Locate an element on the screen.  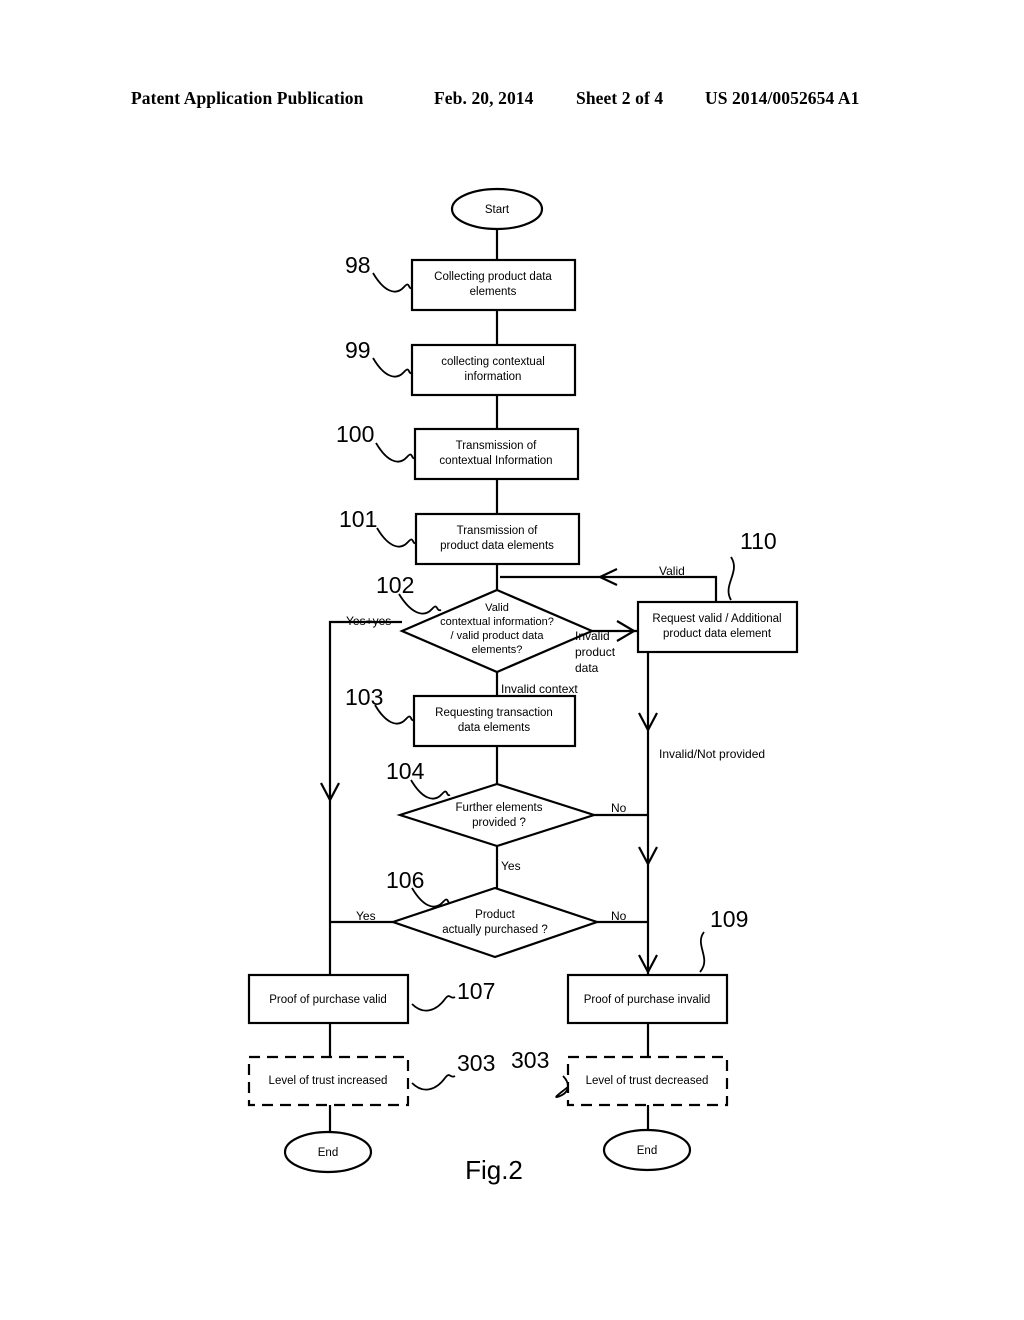
diamond-102-label-line4: elements? is located at coordinates (497, 650).